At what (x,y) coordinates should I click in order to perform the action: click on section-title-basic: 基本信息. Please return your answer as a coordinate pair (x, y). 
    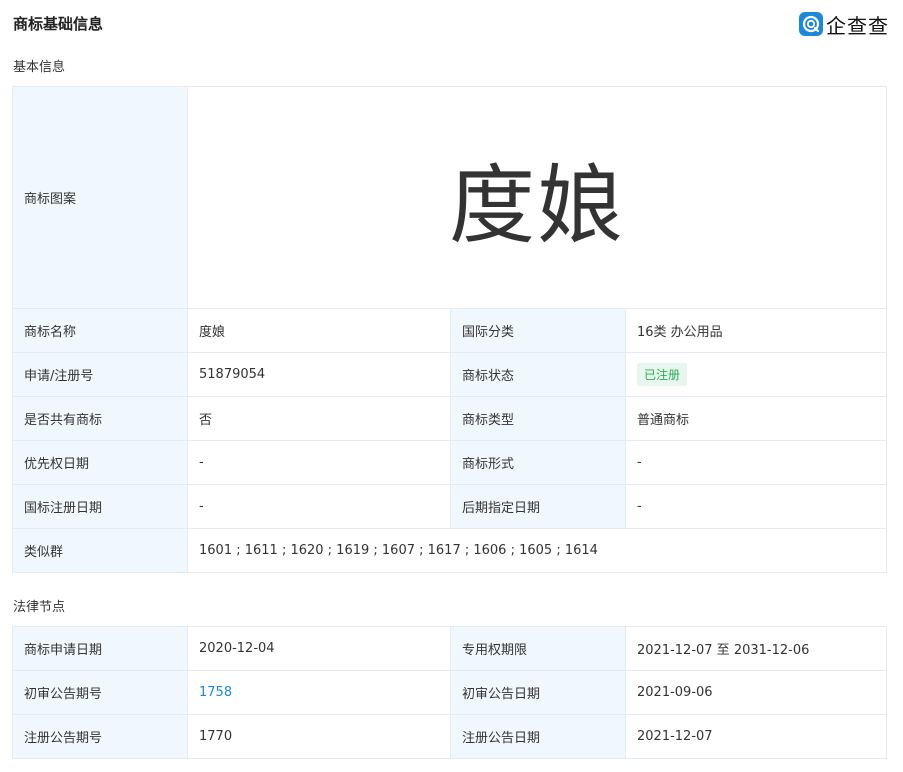
    Looking at the image, I should click on (39, 67).